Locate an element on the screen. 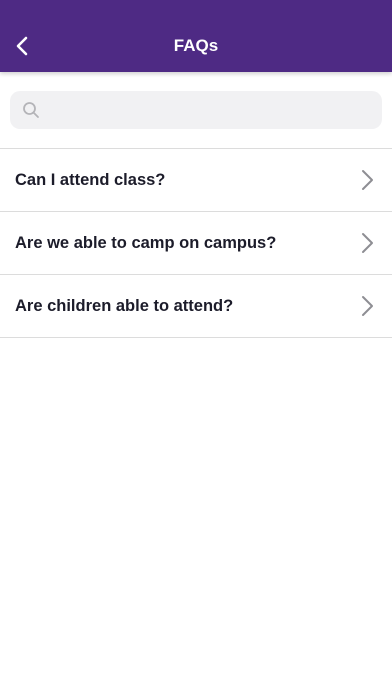 Image resolution: width=392 pixels, height=696 pixels. faq-question: Are we able to camp on campus? is located at coordinates (146, 243).